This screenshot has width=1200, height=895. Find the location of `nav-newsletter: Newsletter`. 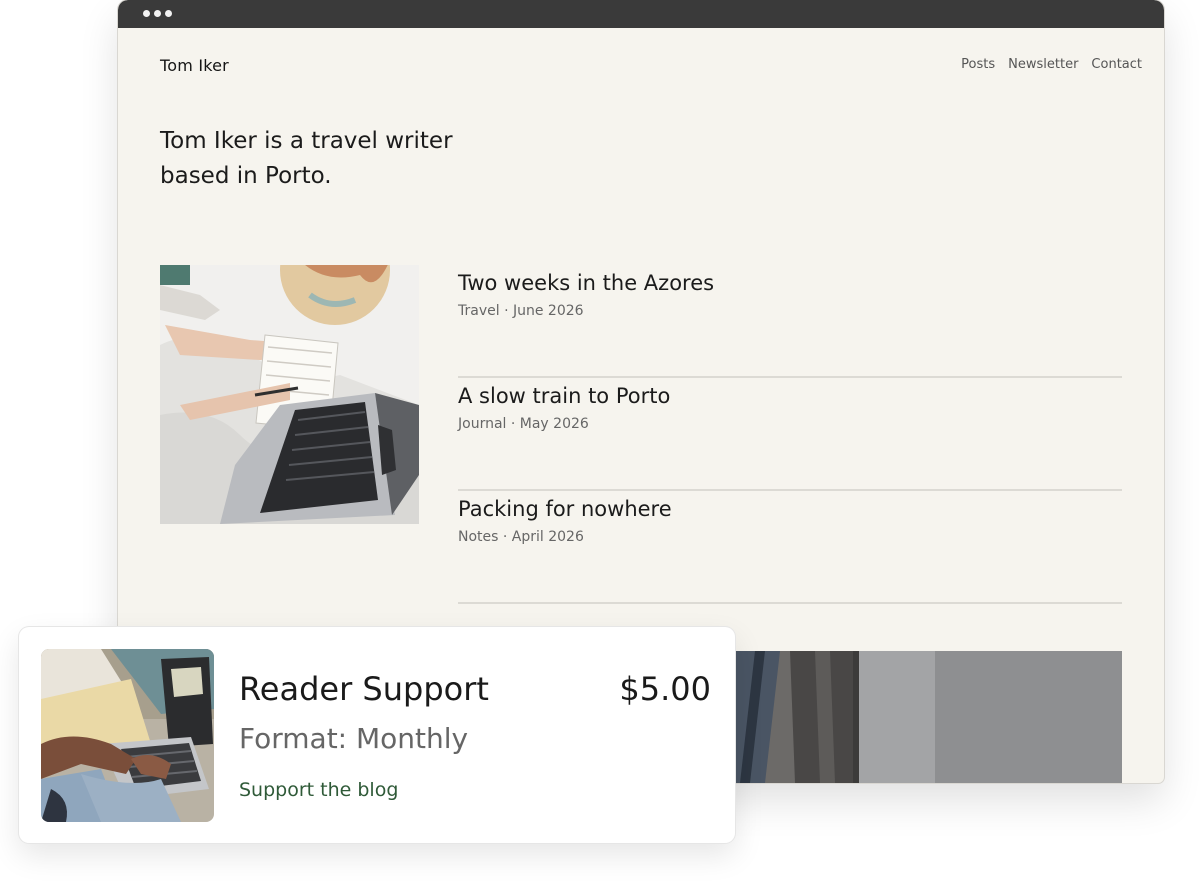

nav-newsletter: Newsletter is located at coordinates (1043, 64).